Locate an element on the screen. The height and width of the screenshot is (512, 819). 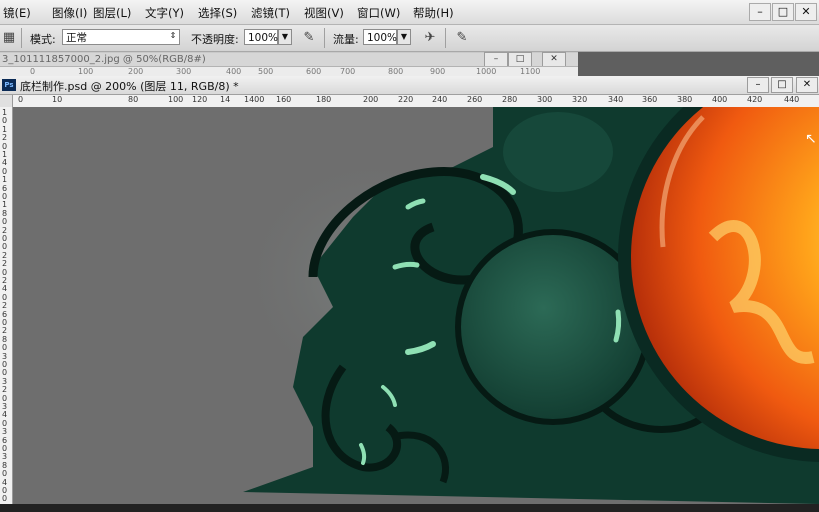
mode-select: 正常 is located at coordinates (121, 37).